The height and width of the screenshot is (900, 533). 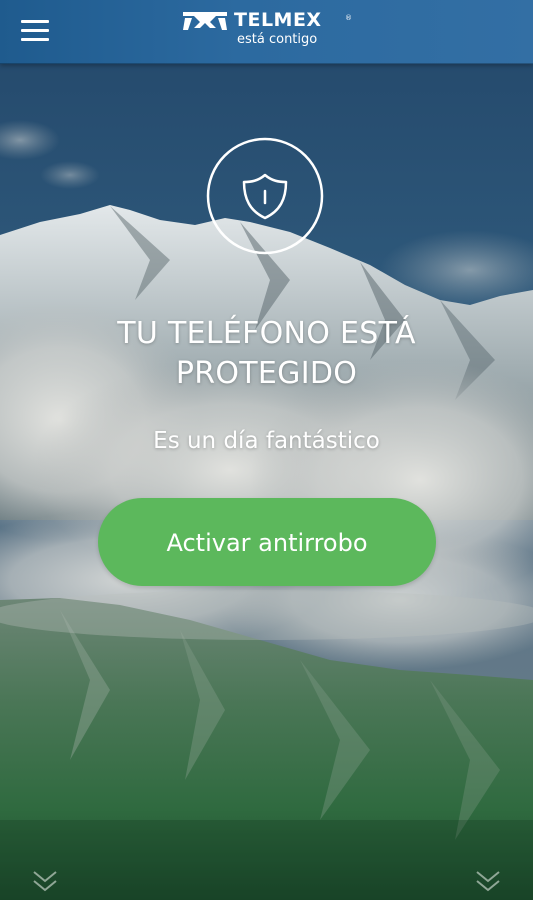 I want to click on brand-logo-lockup: TELMEX ® está contigo, so click(x=267, y=30).